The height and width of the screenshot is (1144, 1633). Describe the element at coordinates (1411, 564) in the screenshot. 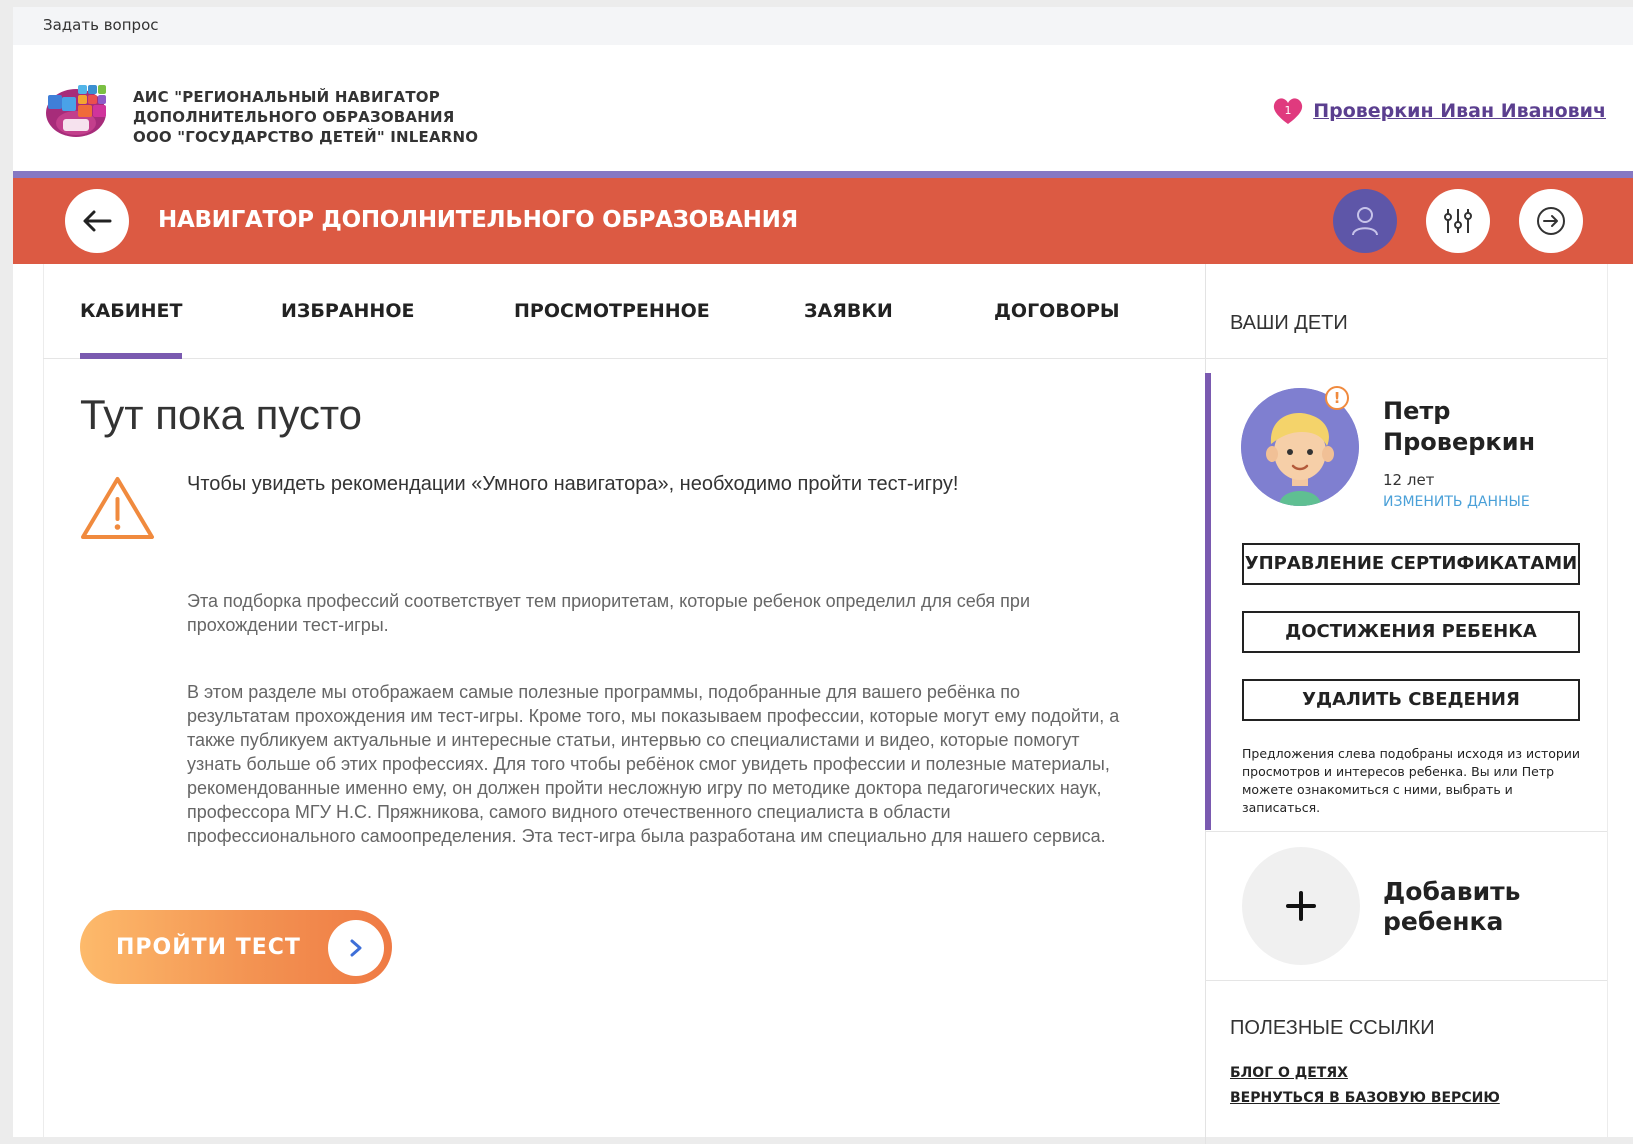

I see `manage-certificates-button: УПРАВЛЕНИЕ СЕРТИФИКАТАМИ` at that location.